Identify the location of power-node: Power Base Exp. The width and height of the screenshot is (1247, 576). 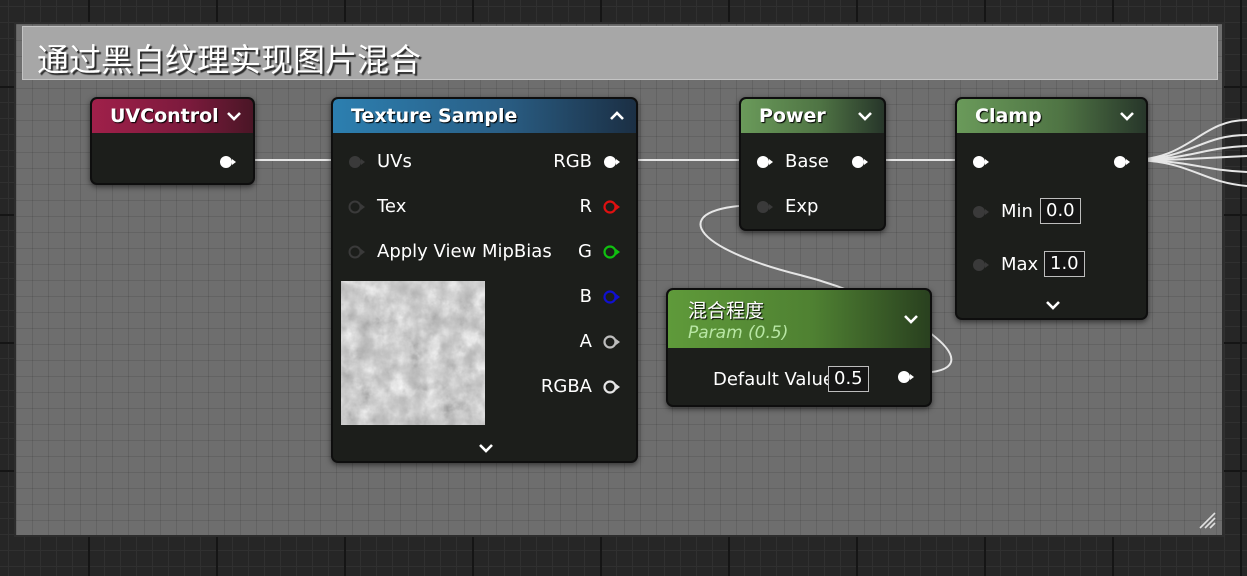
(812, 164).